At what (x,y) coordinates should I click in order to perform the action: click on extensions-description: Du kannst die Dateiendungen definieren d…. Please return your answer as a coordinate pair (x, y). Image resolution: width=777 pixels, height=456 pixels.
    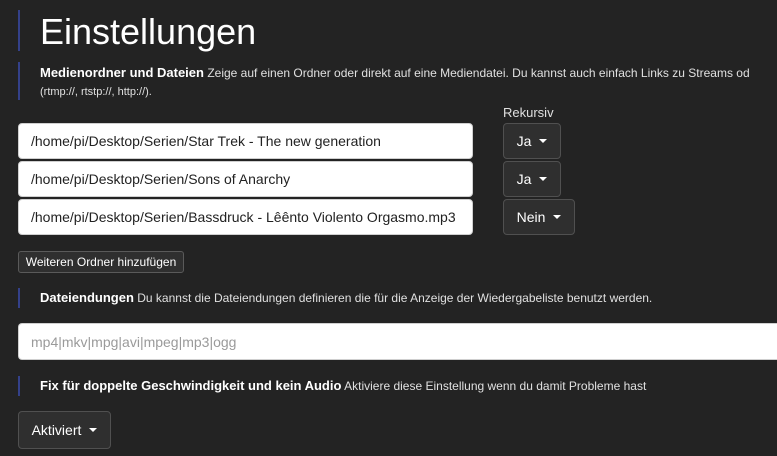
    Looking at the image, I should click on (395, 298).